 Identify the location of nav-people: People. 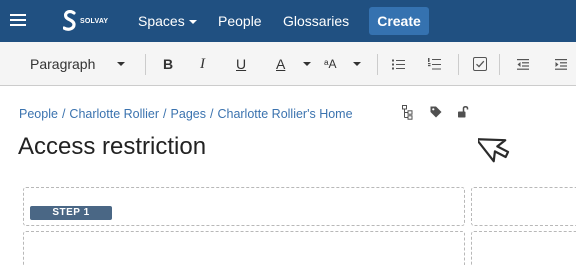
(240, 21).